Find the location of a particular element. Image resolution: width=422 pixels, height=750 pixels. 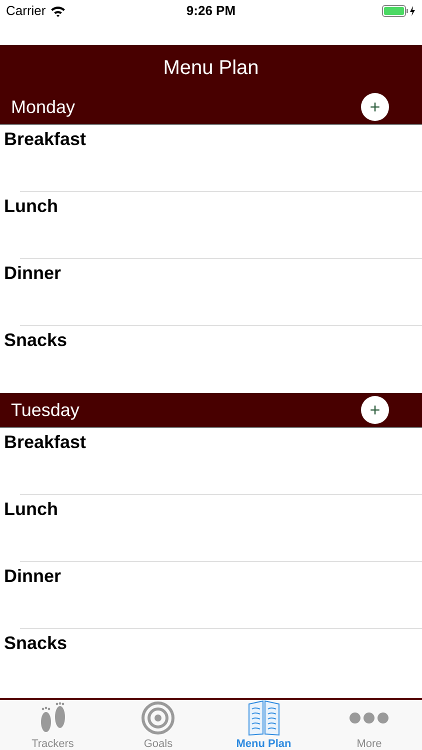

page-title: Menu Plan is located at coordinates (211, 68).